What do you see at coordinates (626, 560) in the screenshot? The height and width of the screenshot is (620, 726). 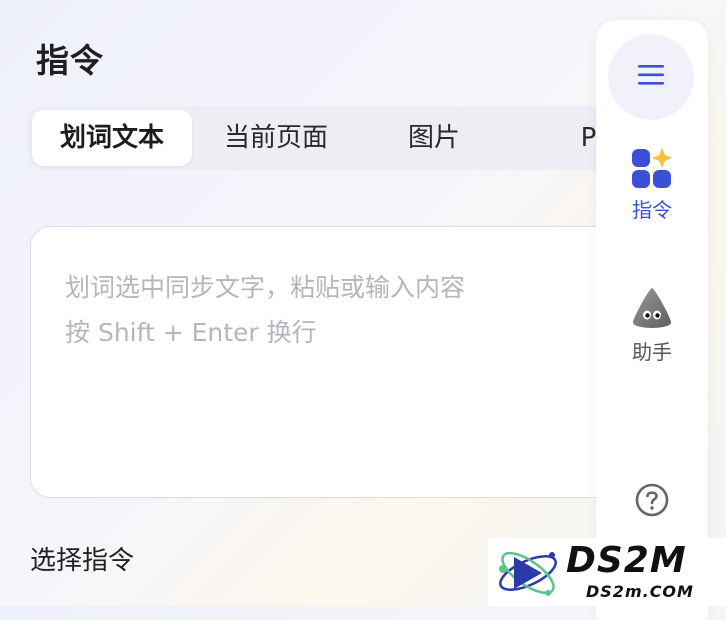 I see `watermark-brand: DS2M` at bounding box center [626, 560].